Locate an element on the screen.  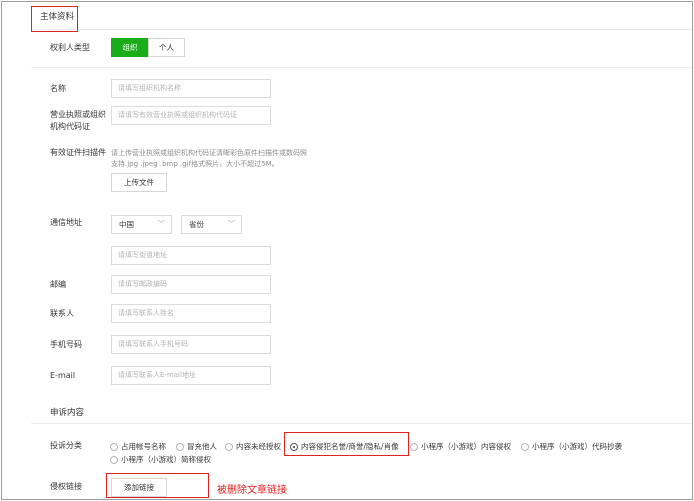
street-address-input: 请填写街道地址 is located at coordinates (191, 255).